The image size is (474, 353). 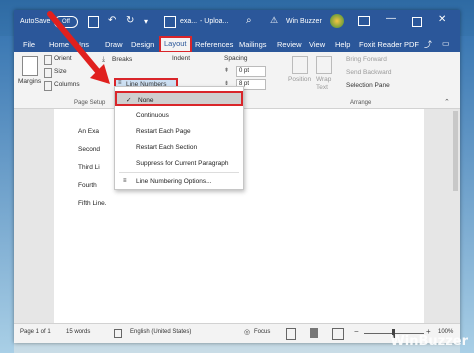 I want to click on winbuzzer-logo: WinBuzzer, so click(x=429, y=341).